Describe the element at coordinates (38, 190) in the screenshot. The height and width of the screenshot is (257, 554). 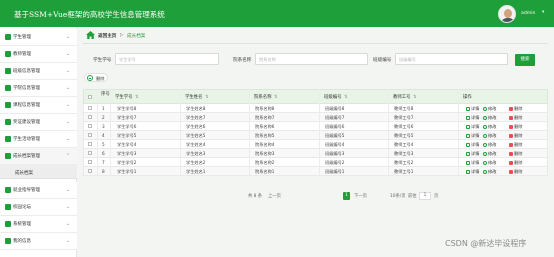
I see `sidebar-item-career: 就业指导管理 ⌄` at that location.